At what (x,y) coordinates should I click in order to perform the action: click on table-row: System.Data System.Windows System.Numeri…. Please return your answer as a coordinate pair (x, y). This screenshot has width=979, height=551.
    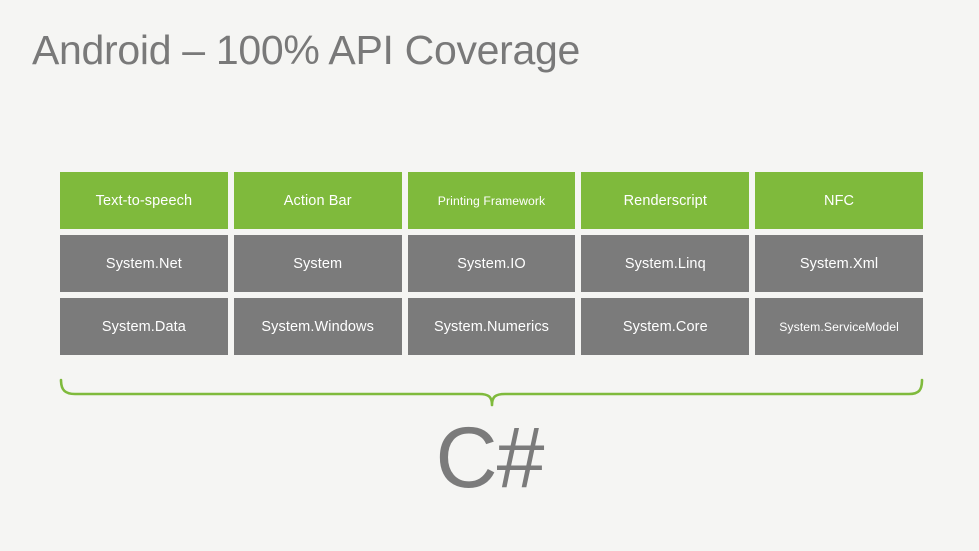
    Looking at the image, I should click on (491, 326).